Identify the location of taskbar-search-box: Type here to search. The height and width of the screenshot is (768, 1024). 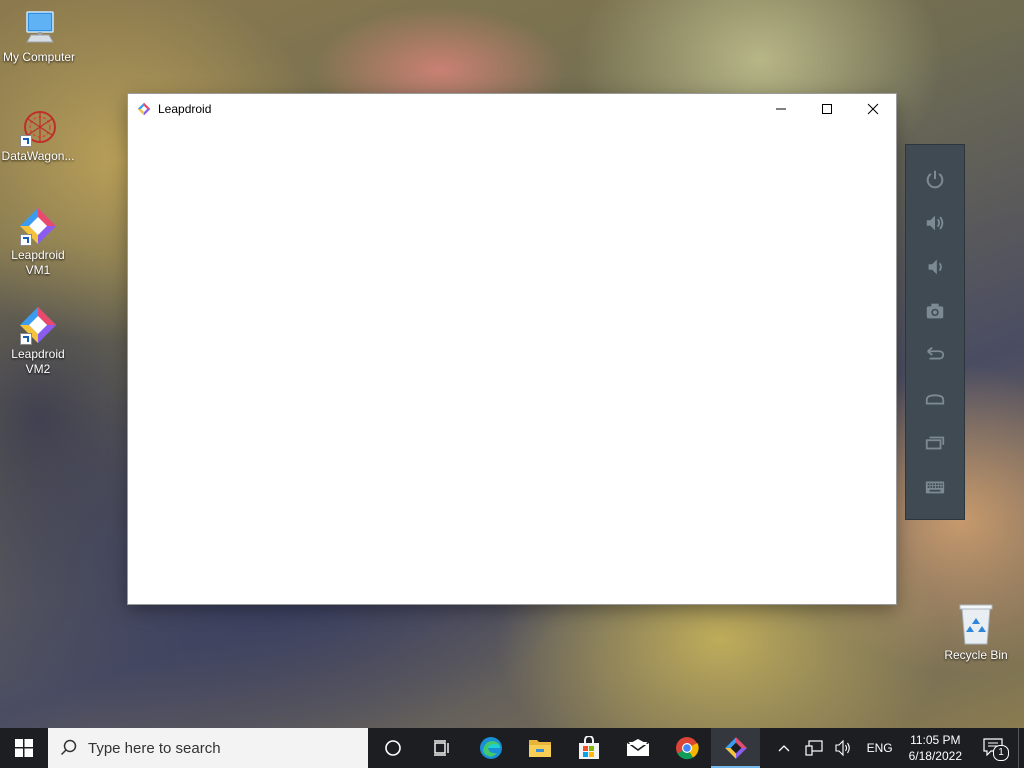
(208, 748).